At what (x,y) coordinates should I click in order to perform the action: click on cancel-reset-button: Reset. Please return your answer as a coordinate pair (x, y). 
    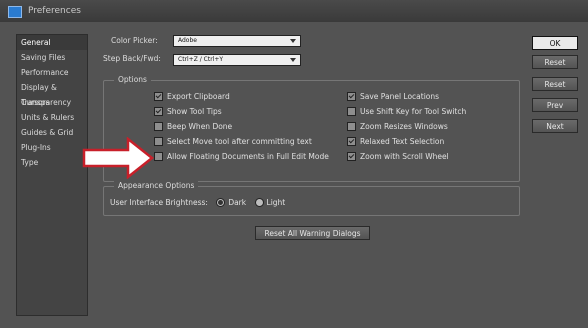
    Looking at the image, I should click on (555, 62).